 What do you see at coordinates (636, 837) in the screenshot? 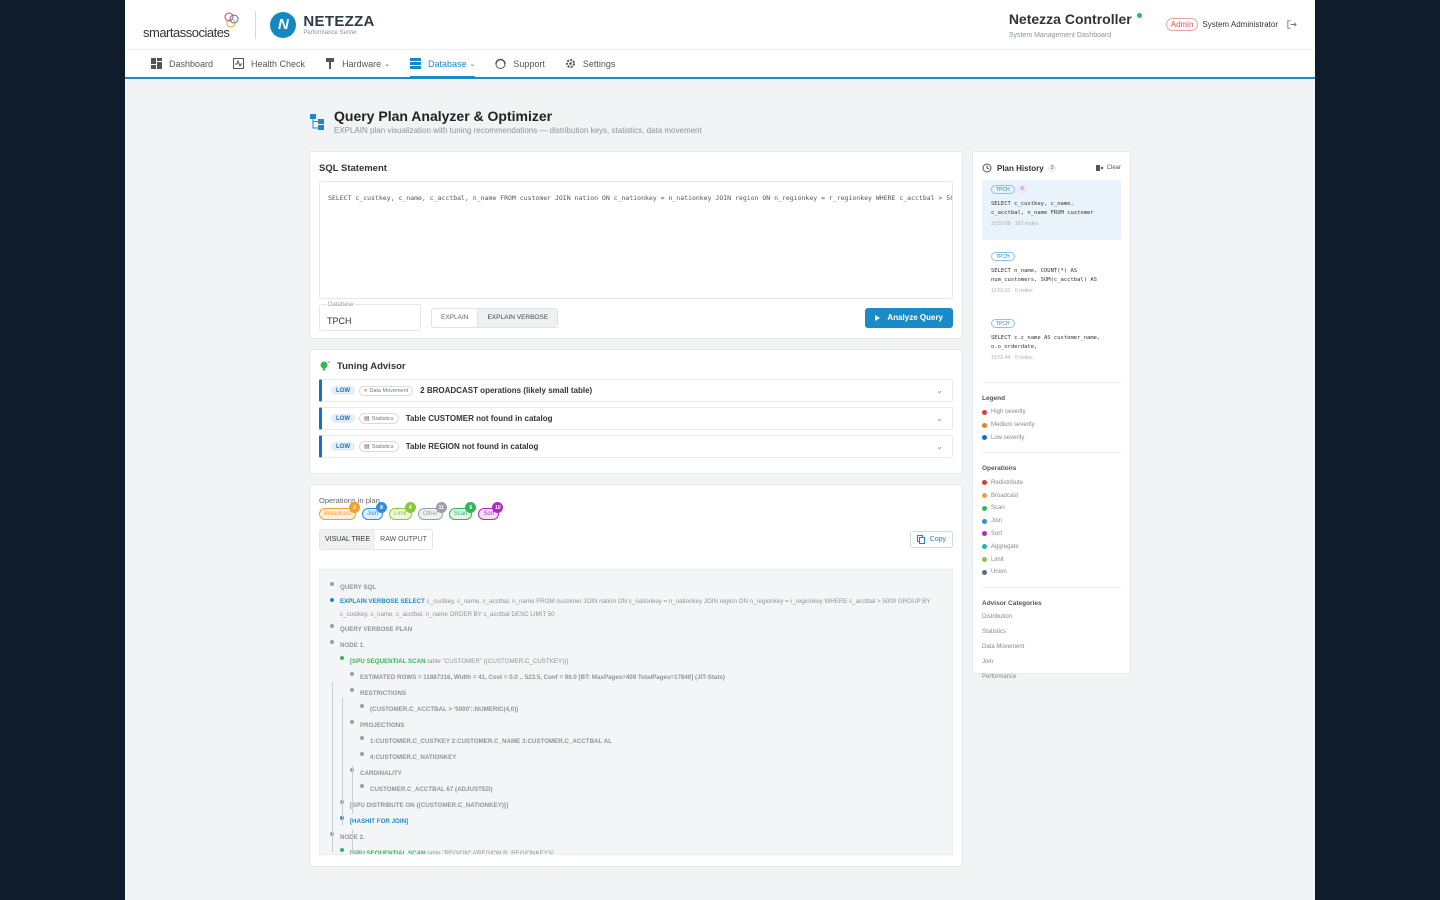
I see `plan-tree-node: NODE 2.` at bounding box center [636, 837].